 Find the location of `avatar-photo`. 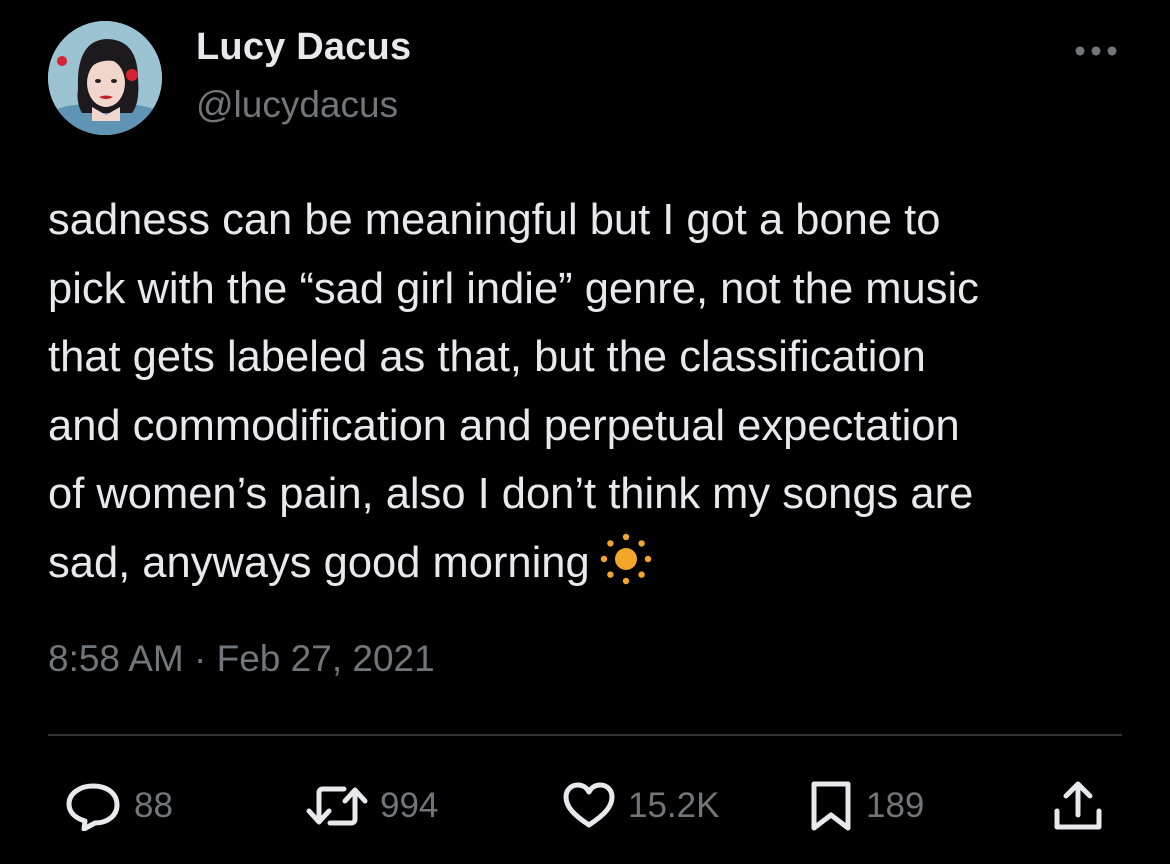

avatar-photo is located at coordinates (105, 78).